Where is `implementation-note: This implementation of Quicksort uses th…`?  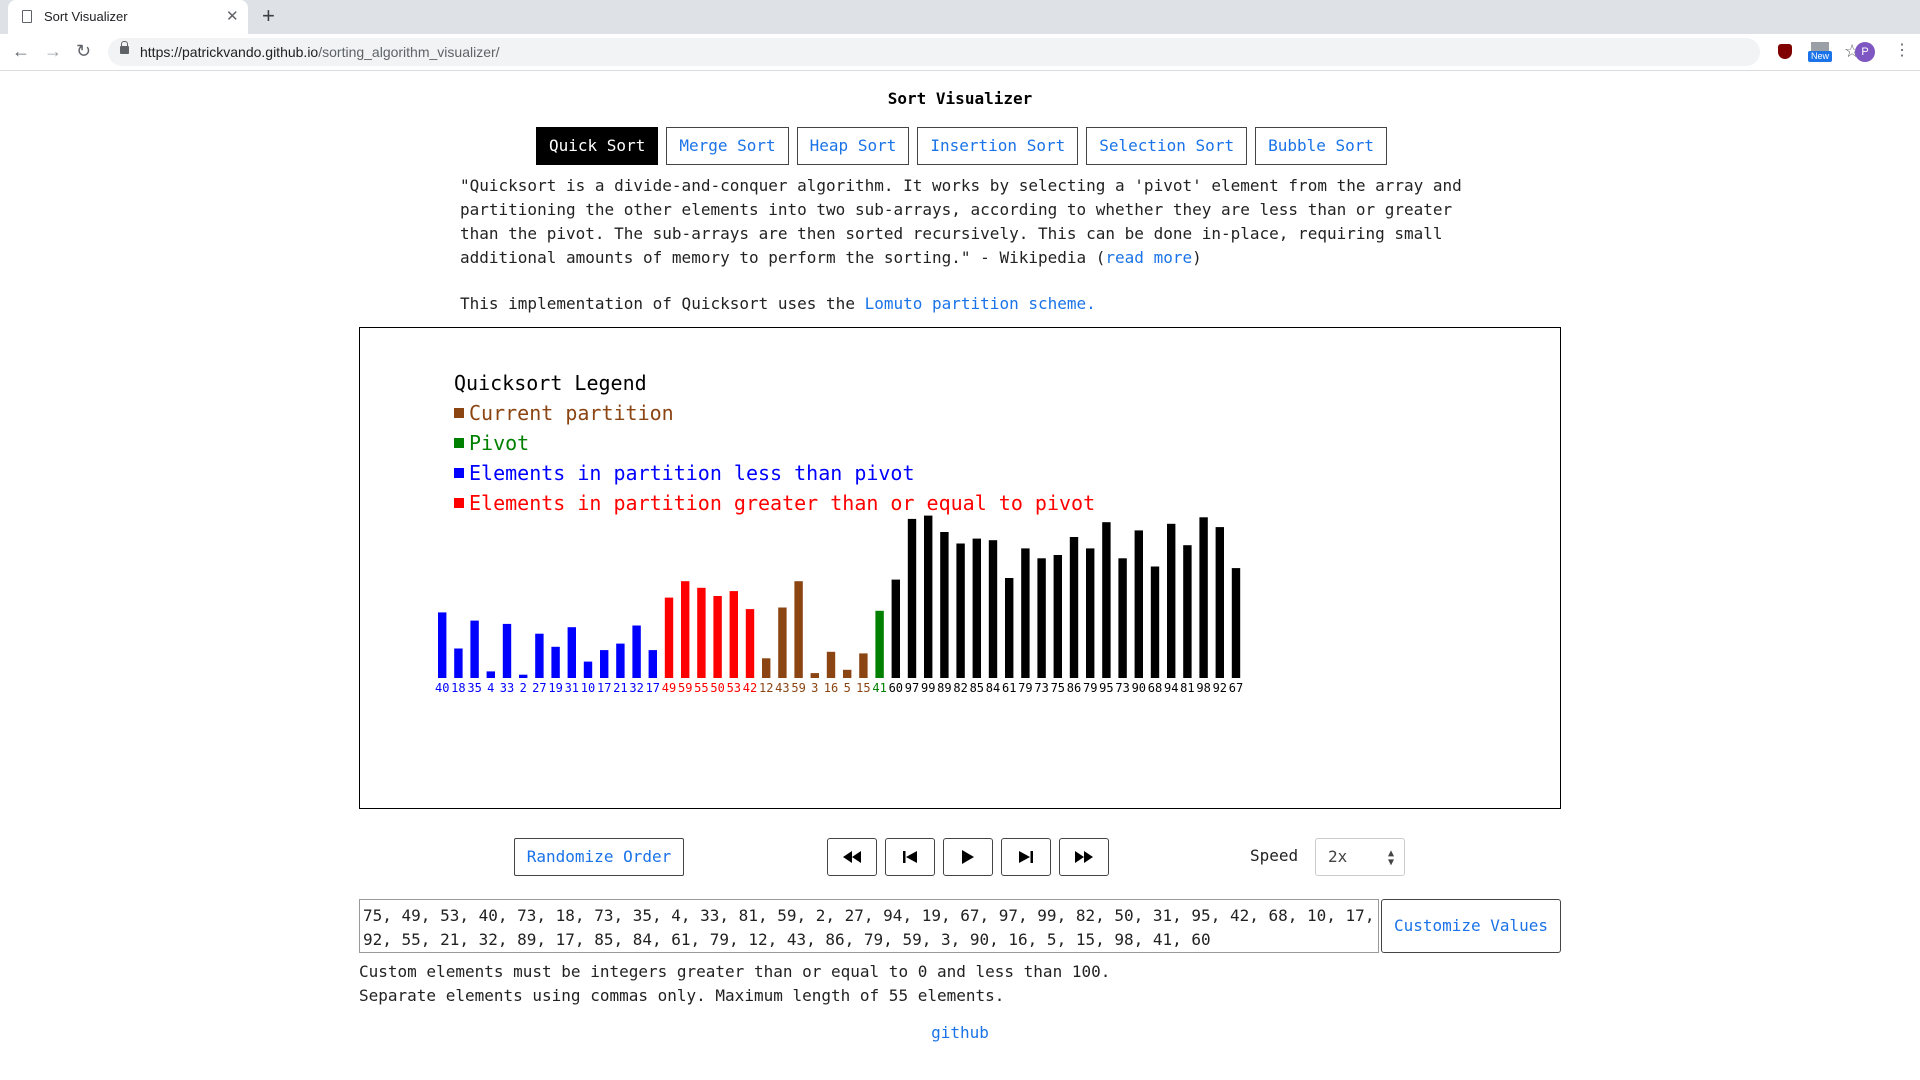 implementation-note: This implementation of Quicksort uses th… is located at coordinates (778, 303).